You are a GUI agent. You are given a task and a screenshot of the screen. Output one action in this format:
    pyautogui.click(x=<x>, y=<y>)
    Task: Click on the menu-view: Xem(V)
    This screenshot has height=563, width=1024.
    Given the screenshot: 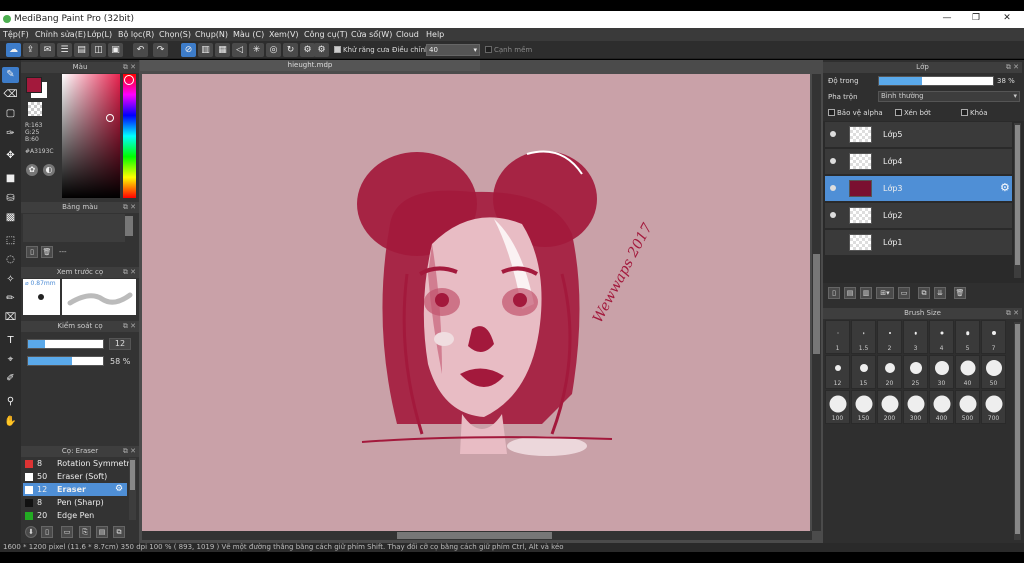 What is the action you would take?
    pyautogui.click(x=284, y=34)
    